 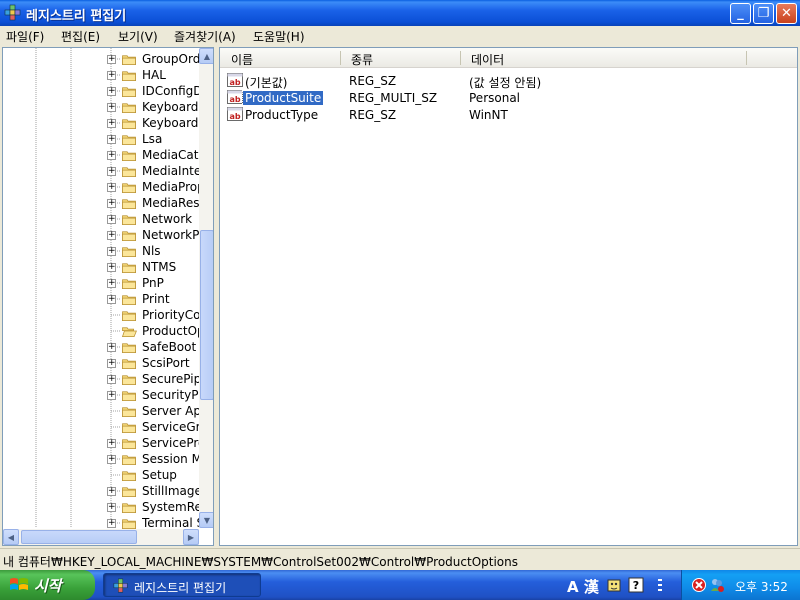 I want to click on tree-node: + NTMS, so click(x=101, y=267).